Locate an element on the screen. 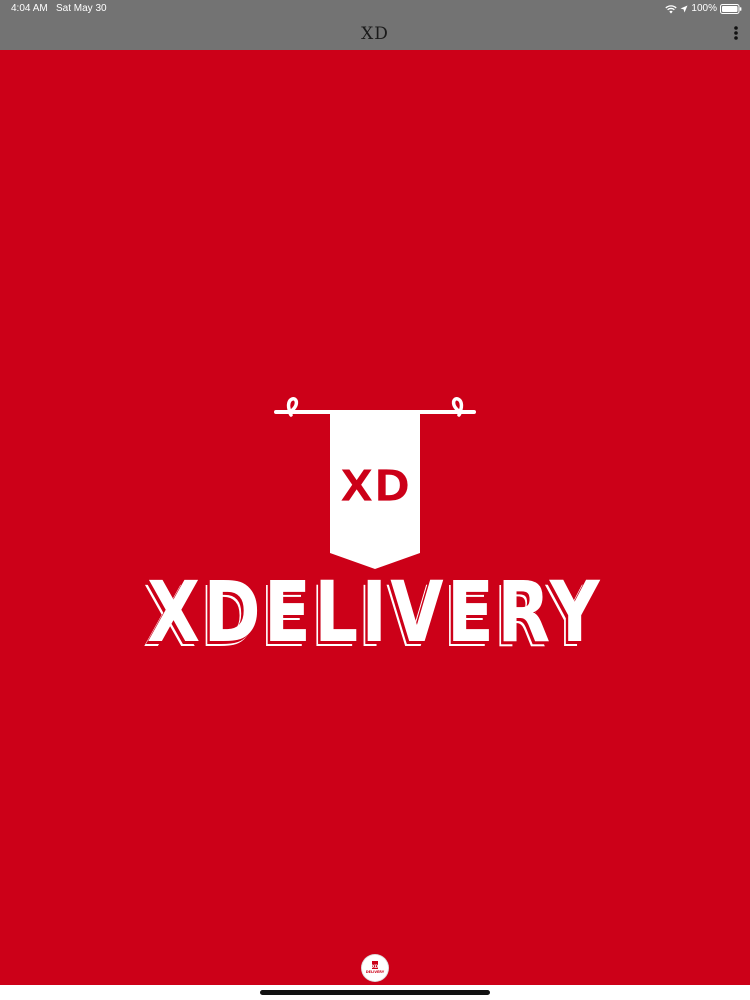  battery-percent: 100% is located at coordinates (704, 8).